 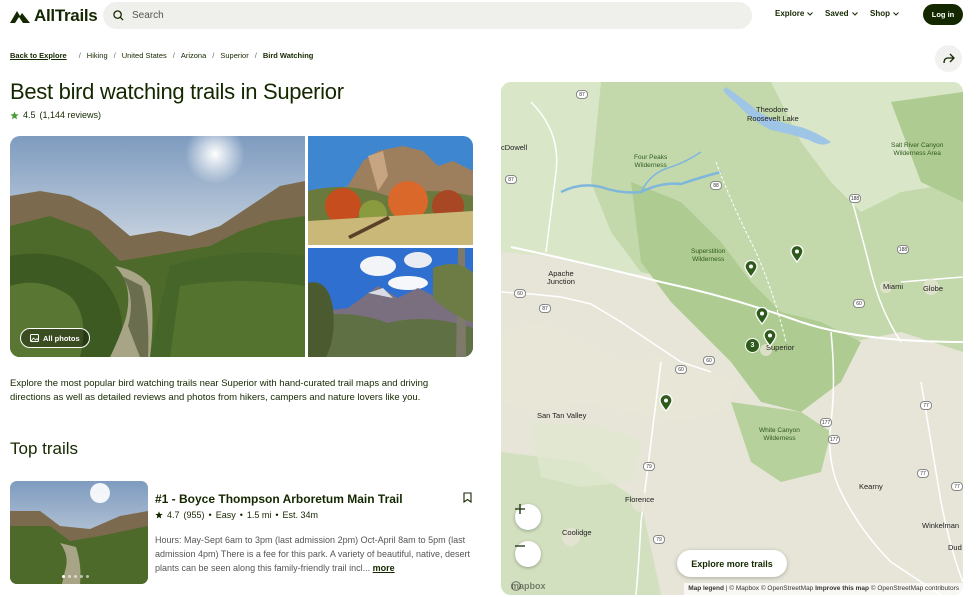 What do you see at coordinates (779, 430) in the screenshot?
I see `map-label-white-canyon-line1: White Canyon` at bounding box center [779, 430].